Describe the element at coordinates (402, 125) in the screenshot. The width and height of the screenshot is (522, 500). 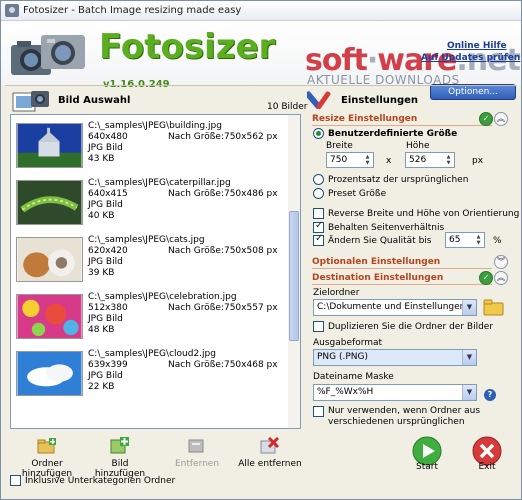
I see `resize-section-line` at that location.